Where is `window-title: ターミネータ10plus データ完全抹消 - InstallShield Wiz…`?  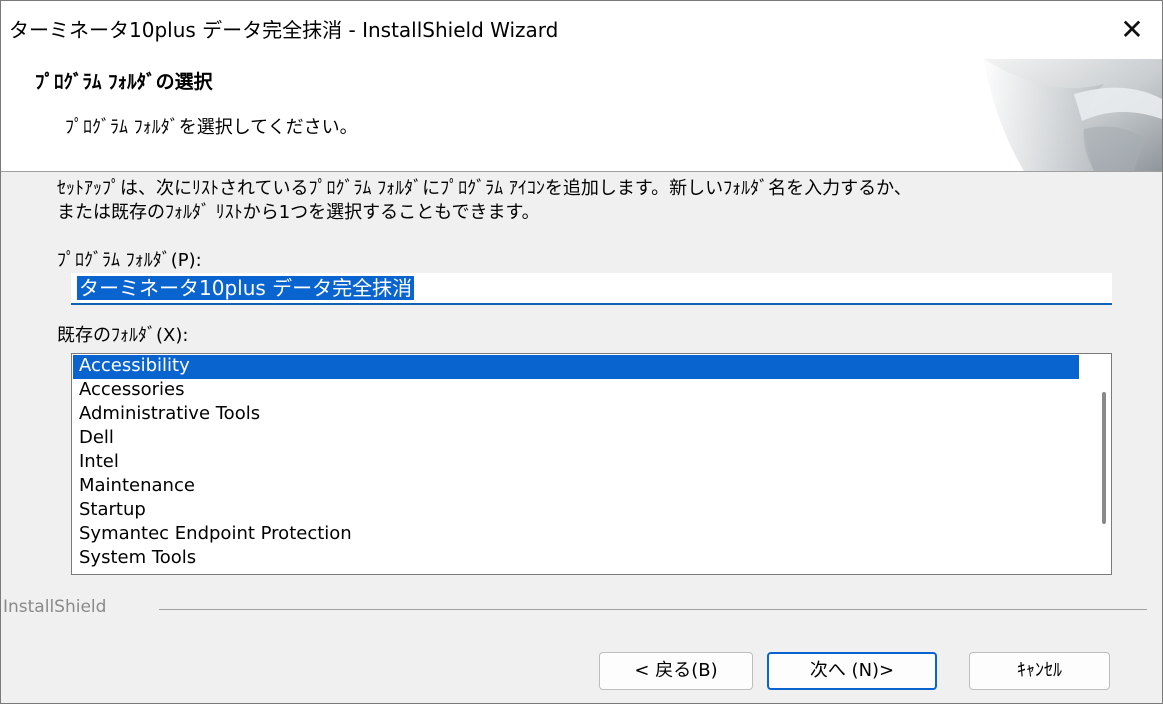
window-title: ターミネータ10plus データ完全抹消 - InstallShield Wiz… is located at coordinates (284, 30).